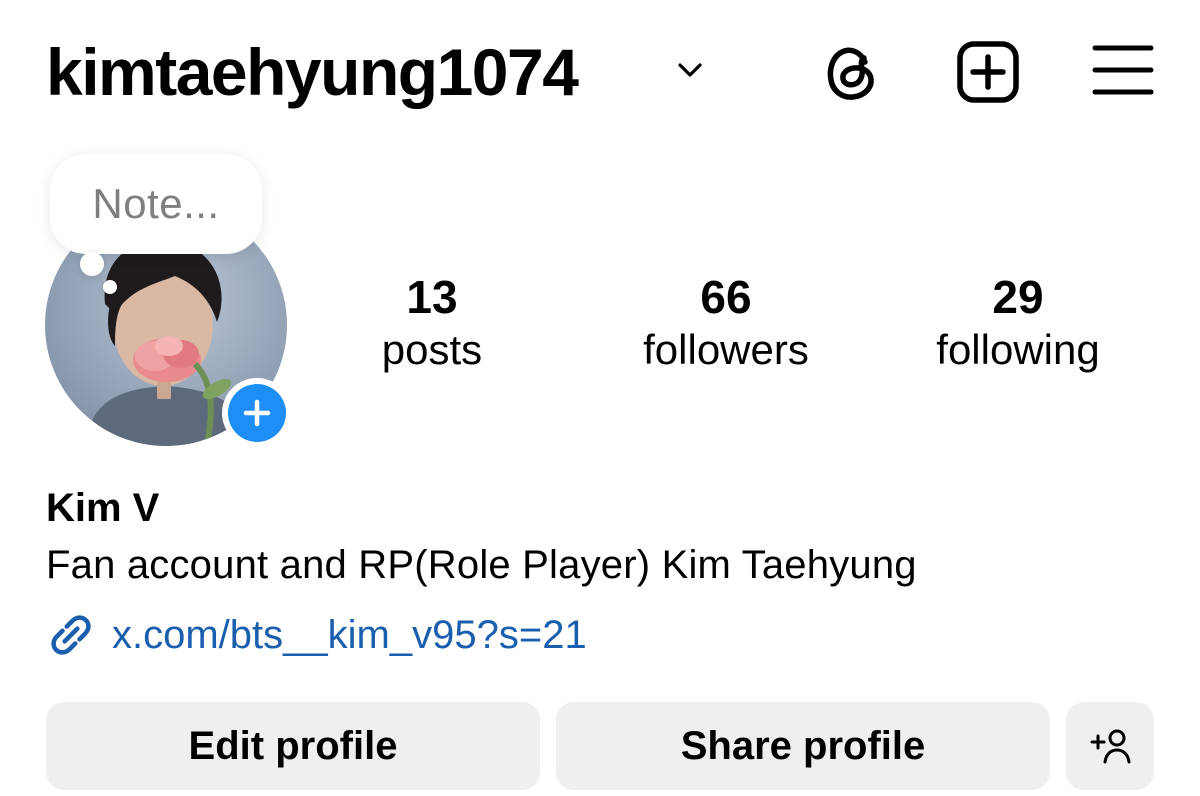  Describe the element at coordinates (726, 297) in the screenshot. I see `followers-count: 66` at that location.